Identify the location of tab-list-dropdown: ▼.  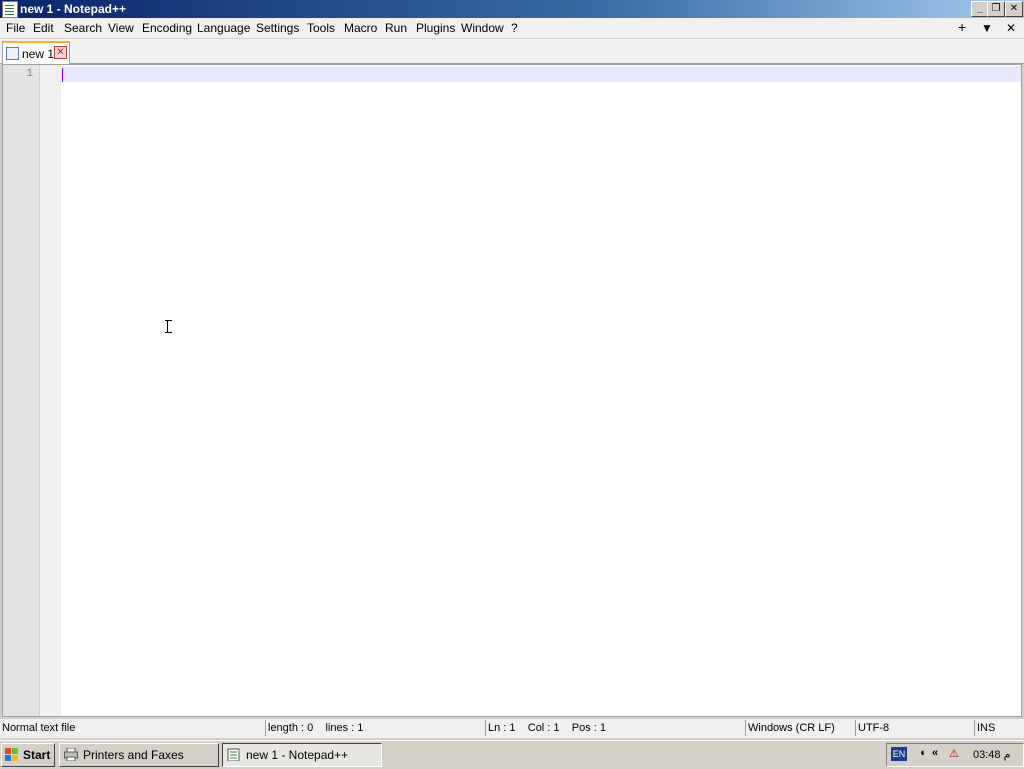
(987, 28).